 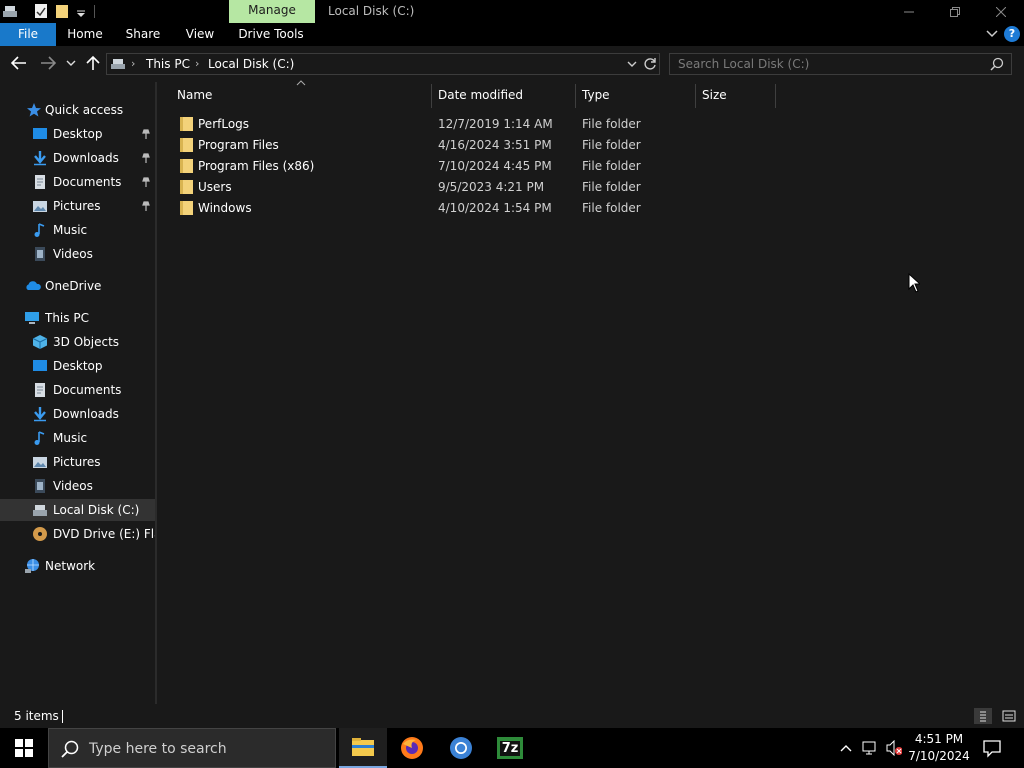 I want to click on taskbar-search-box: Type here to search, so click(x=192, y=748).